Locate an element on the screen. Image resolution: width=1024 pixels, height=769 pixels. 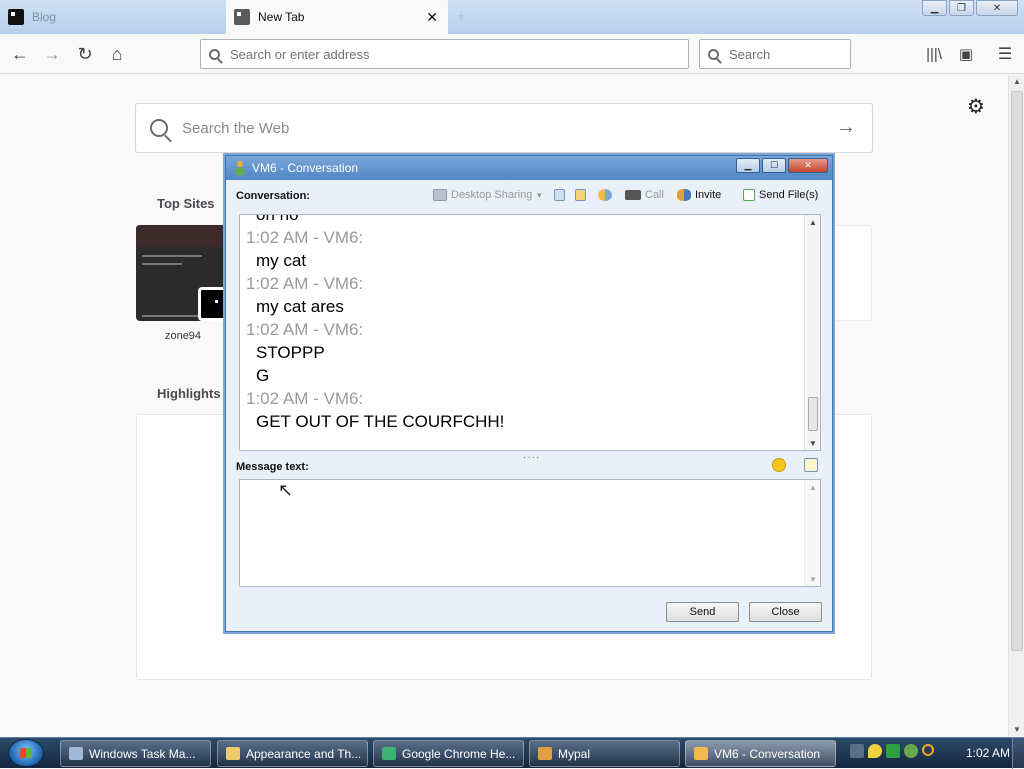
taskbar-item: VM6 - Conversation is located at coordinates (760, 753).